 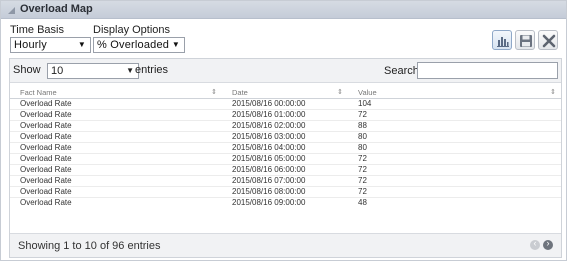 What do you see at coordinates (93, 71) in the screenshot?
I see `page-length-select: 10 ▼` at bounding box center [93, 71].